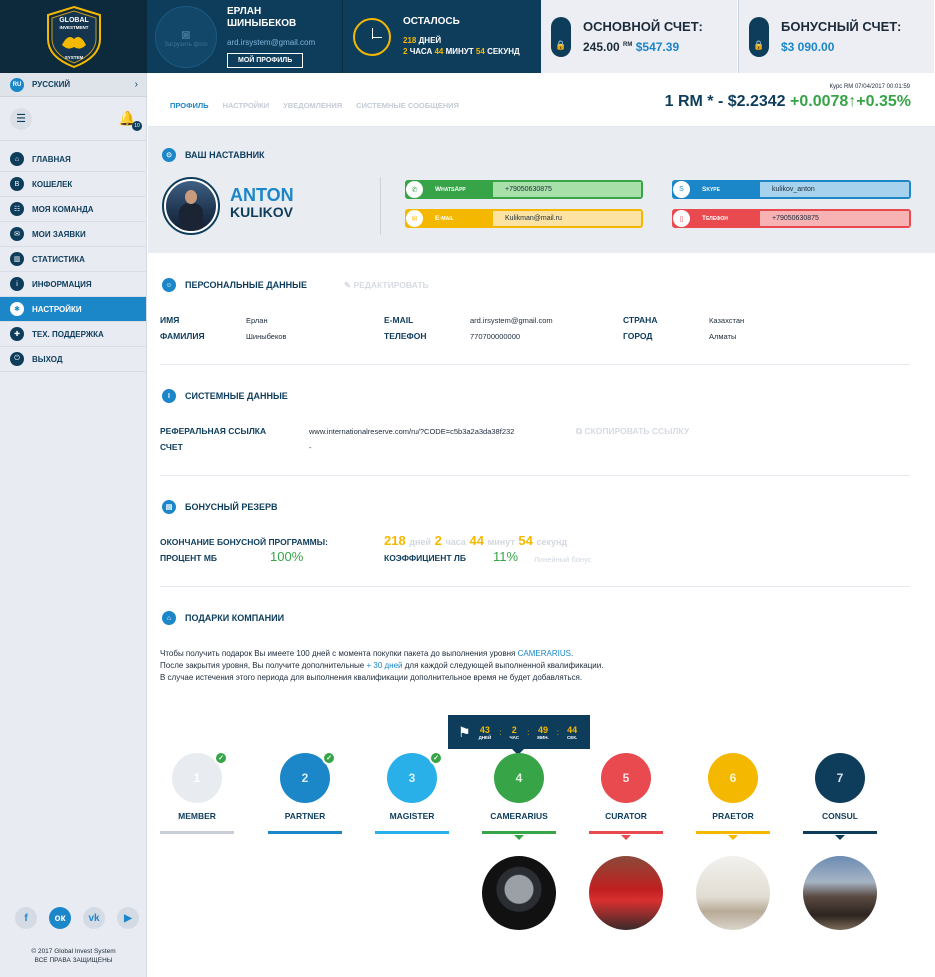 The image size is (935, 977). I want to click on car-image, so click(626, 893).